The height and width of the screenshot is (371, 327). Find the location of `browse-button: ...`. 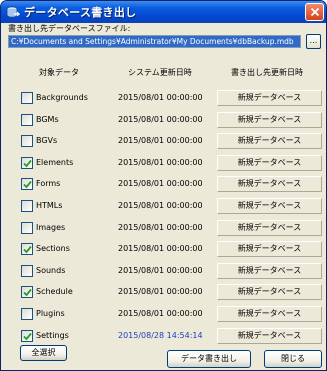

browse-button: ... is located at coordinates (313, 41).